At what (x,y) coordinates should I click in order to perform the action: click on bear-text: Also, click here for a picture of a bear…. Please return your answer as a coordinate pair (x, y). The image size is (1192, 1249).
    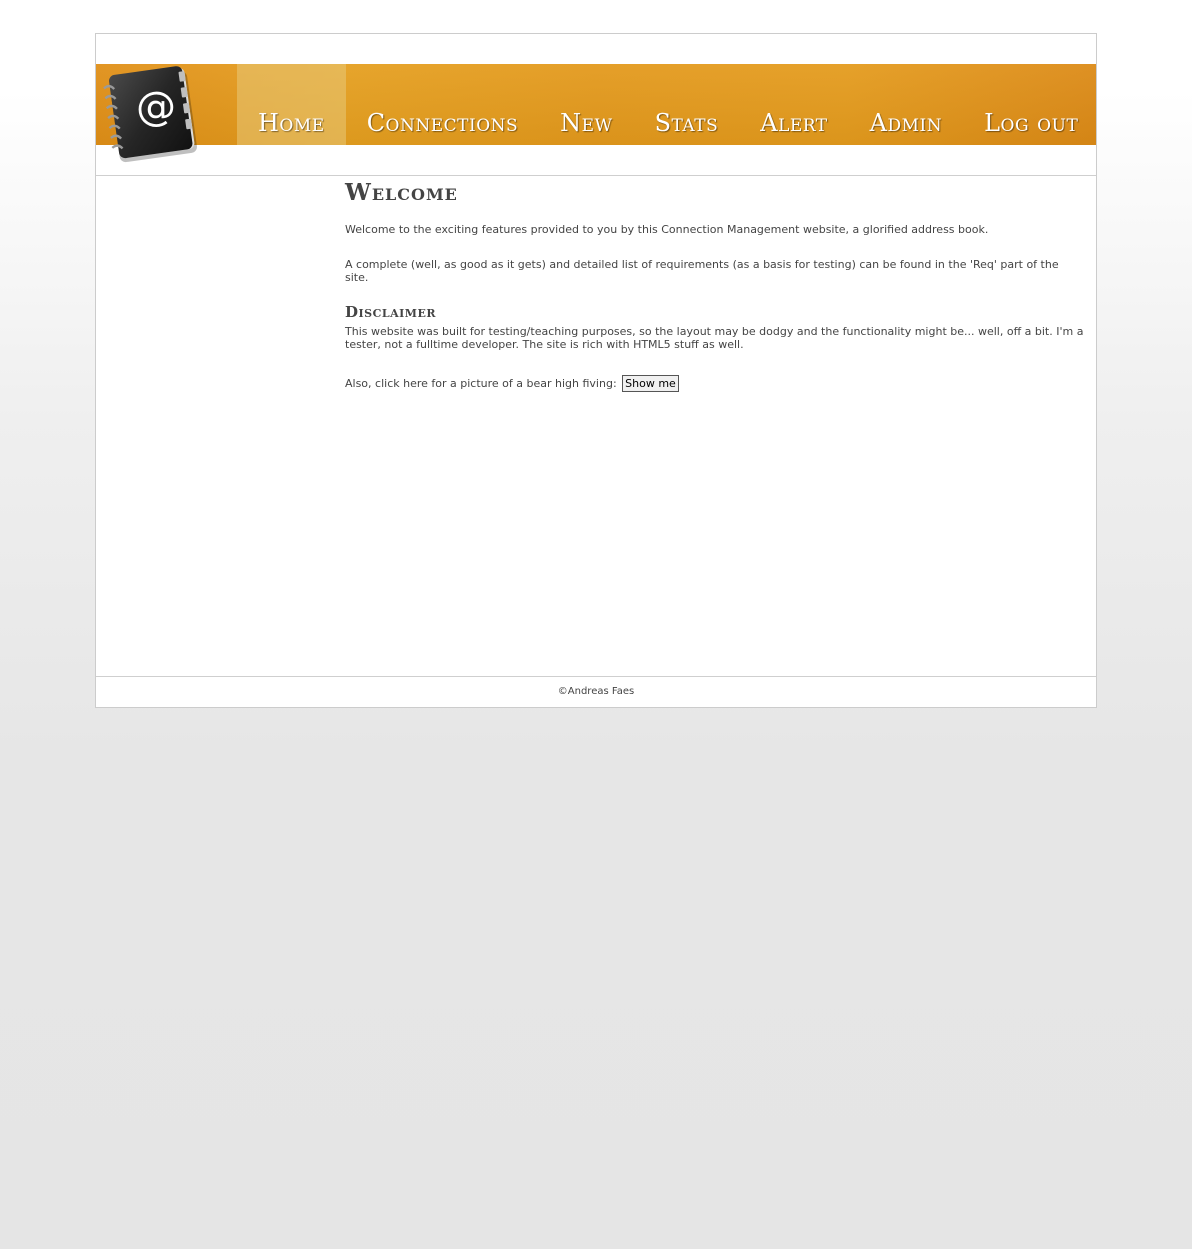
    Looking at the image, I should click on (481, 383).